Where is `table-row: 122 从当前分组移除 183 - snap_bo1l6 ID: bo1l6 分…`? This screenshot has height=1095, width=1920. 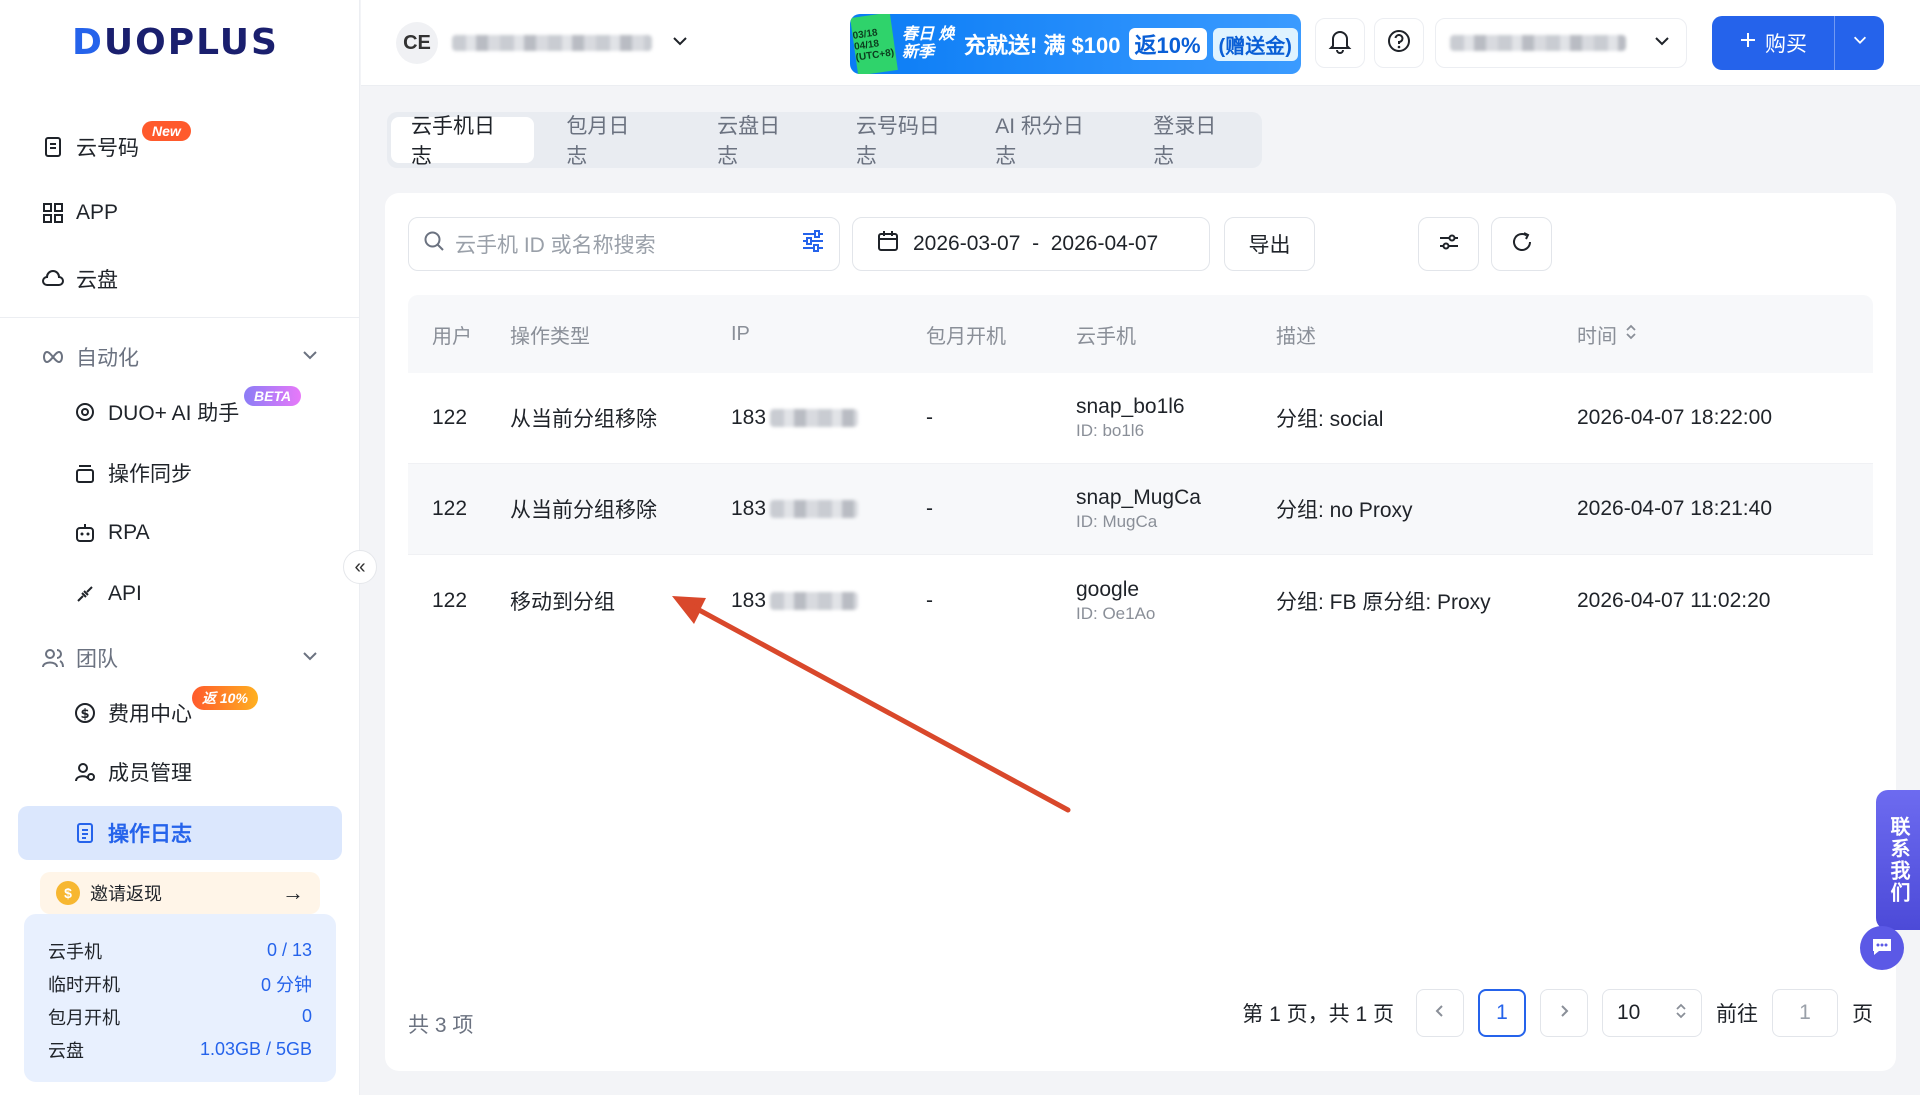
table-row: 122 从当前分组移除 183 - snap_bo1l6 ID: bo1l6 分… is located at coordinates (1140, 418).